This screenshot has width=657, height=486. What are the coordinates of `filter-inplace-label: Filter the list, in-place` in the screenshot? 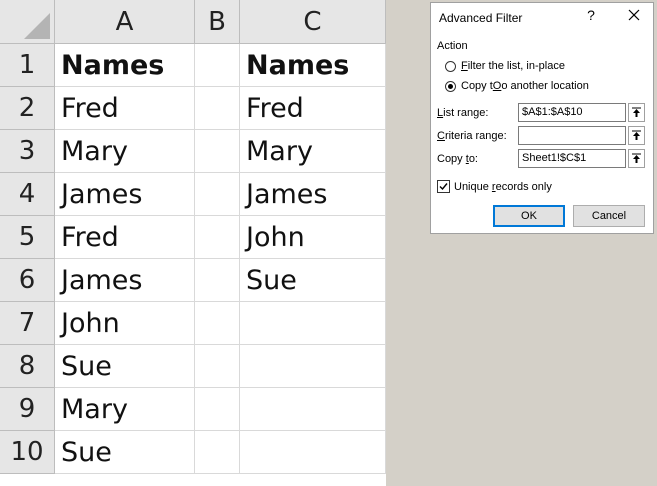 It's located at (513, 66).